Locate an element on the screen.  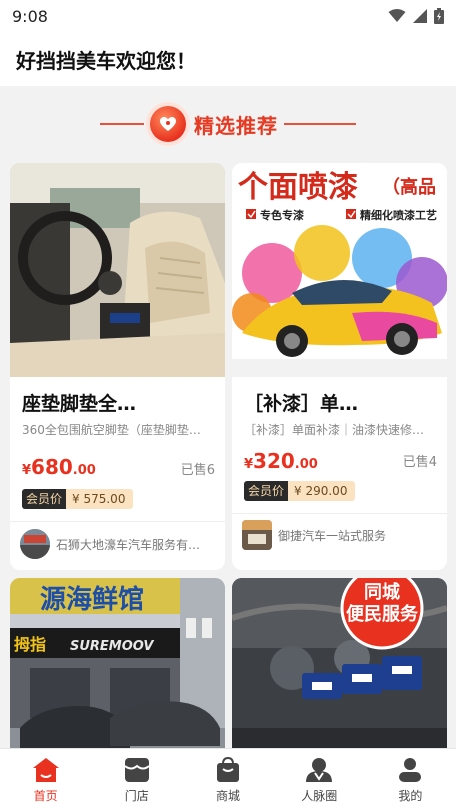
product-image: 同城 便民服务 is located at coordinates (339, 663).